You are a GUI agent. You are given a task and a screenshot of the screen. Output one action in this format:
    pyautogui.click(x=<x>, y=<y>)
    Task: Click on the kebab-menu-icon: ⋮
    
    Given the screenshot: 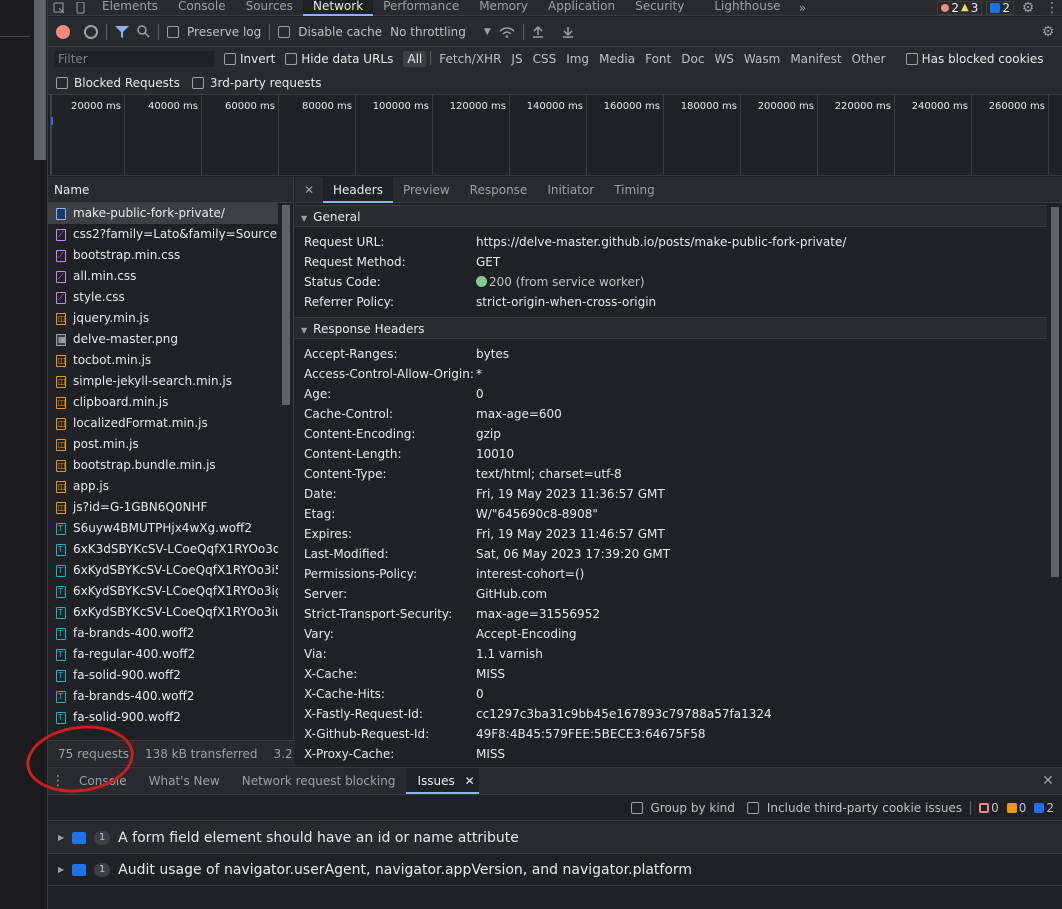 What is the action you would take?
    pyautogui.click(x=1052, y=8)
    